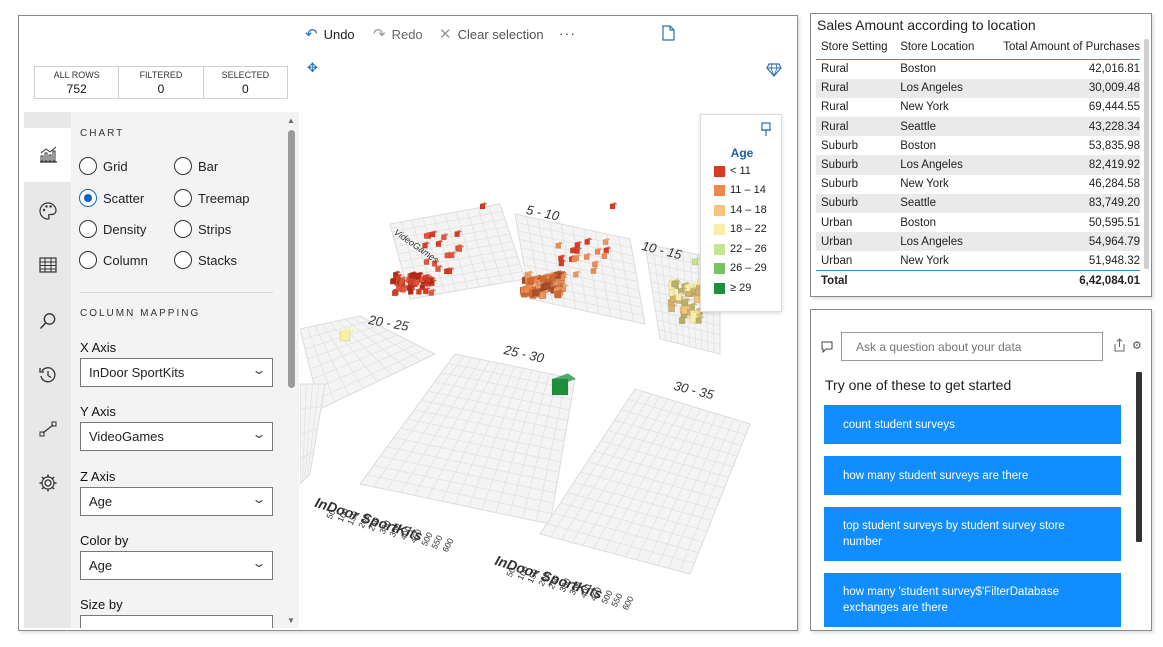  What do you see at coordinates (176, 372) in the screenshot?
I see `x-axis-select: InDoor SportKits ⌄` at bounding box center [176, 372].